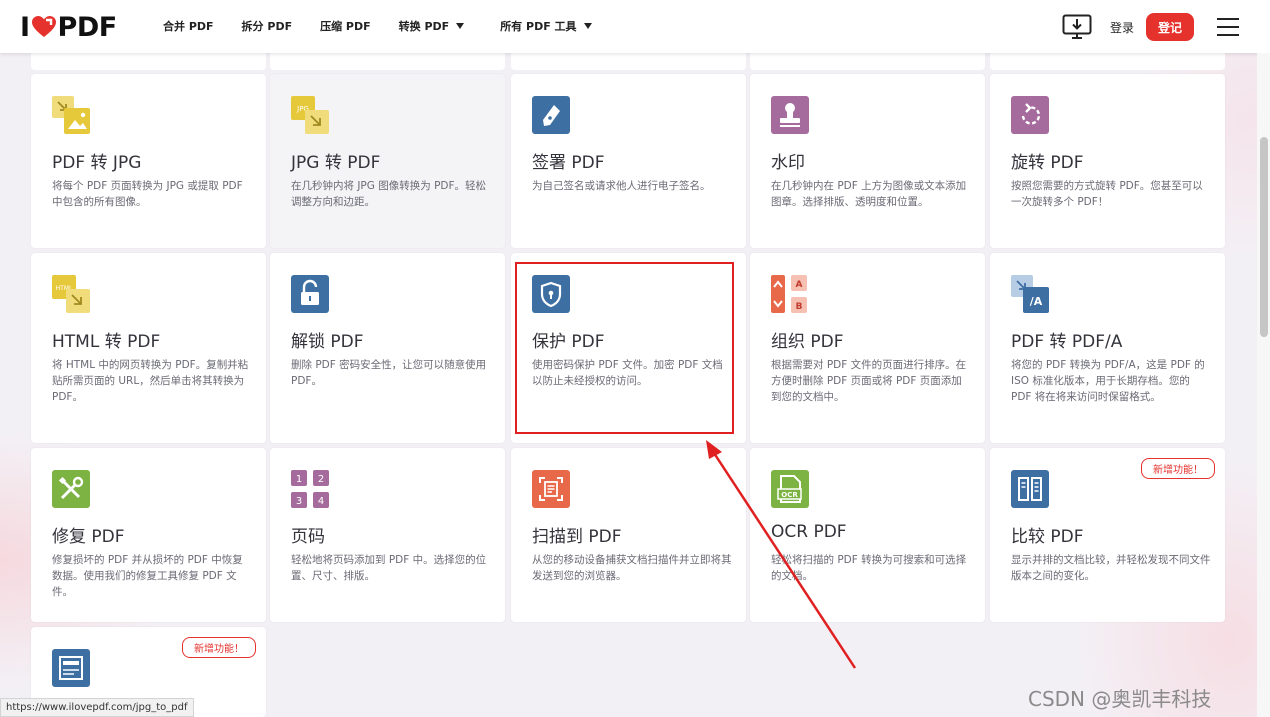 The width and height of the screenshot is (1270, 717). Describe the element at coordinates (71, 489) in the screenshot. I see `repair-tools-icon` at that location.